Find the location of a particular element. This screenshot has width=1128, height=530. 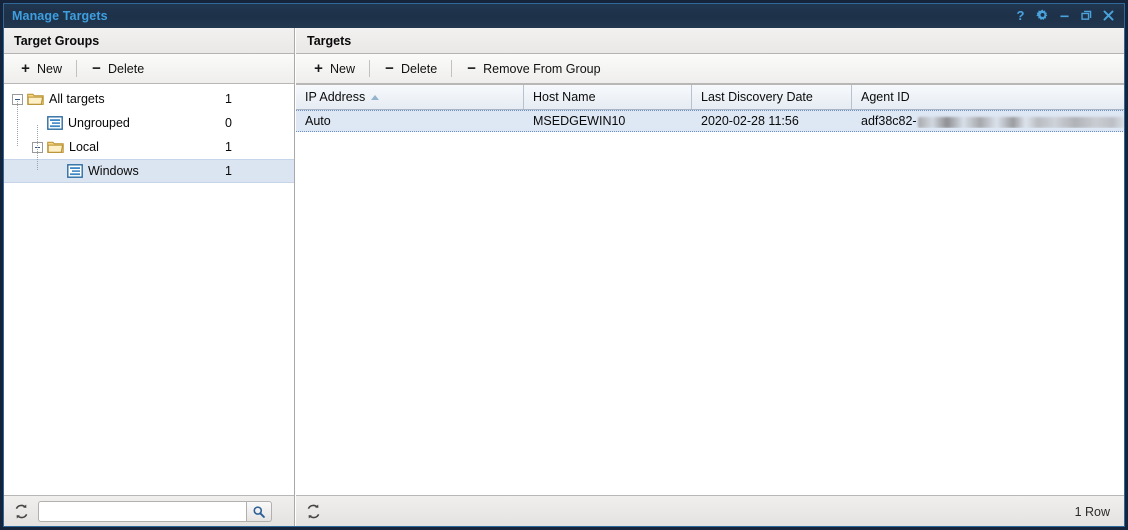

column-header-last-discovery-date: Last Discovery Date is located at coordinates (772, 97).